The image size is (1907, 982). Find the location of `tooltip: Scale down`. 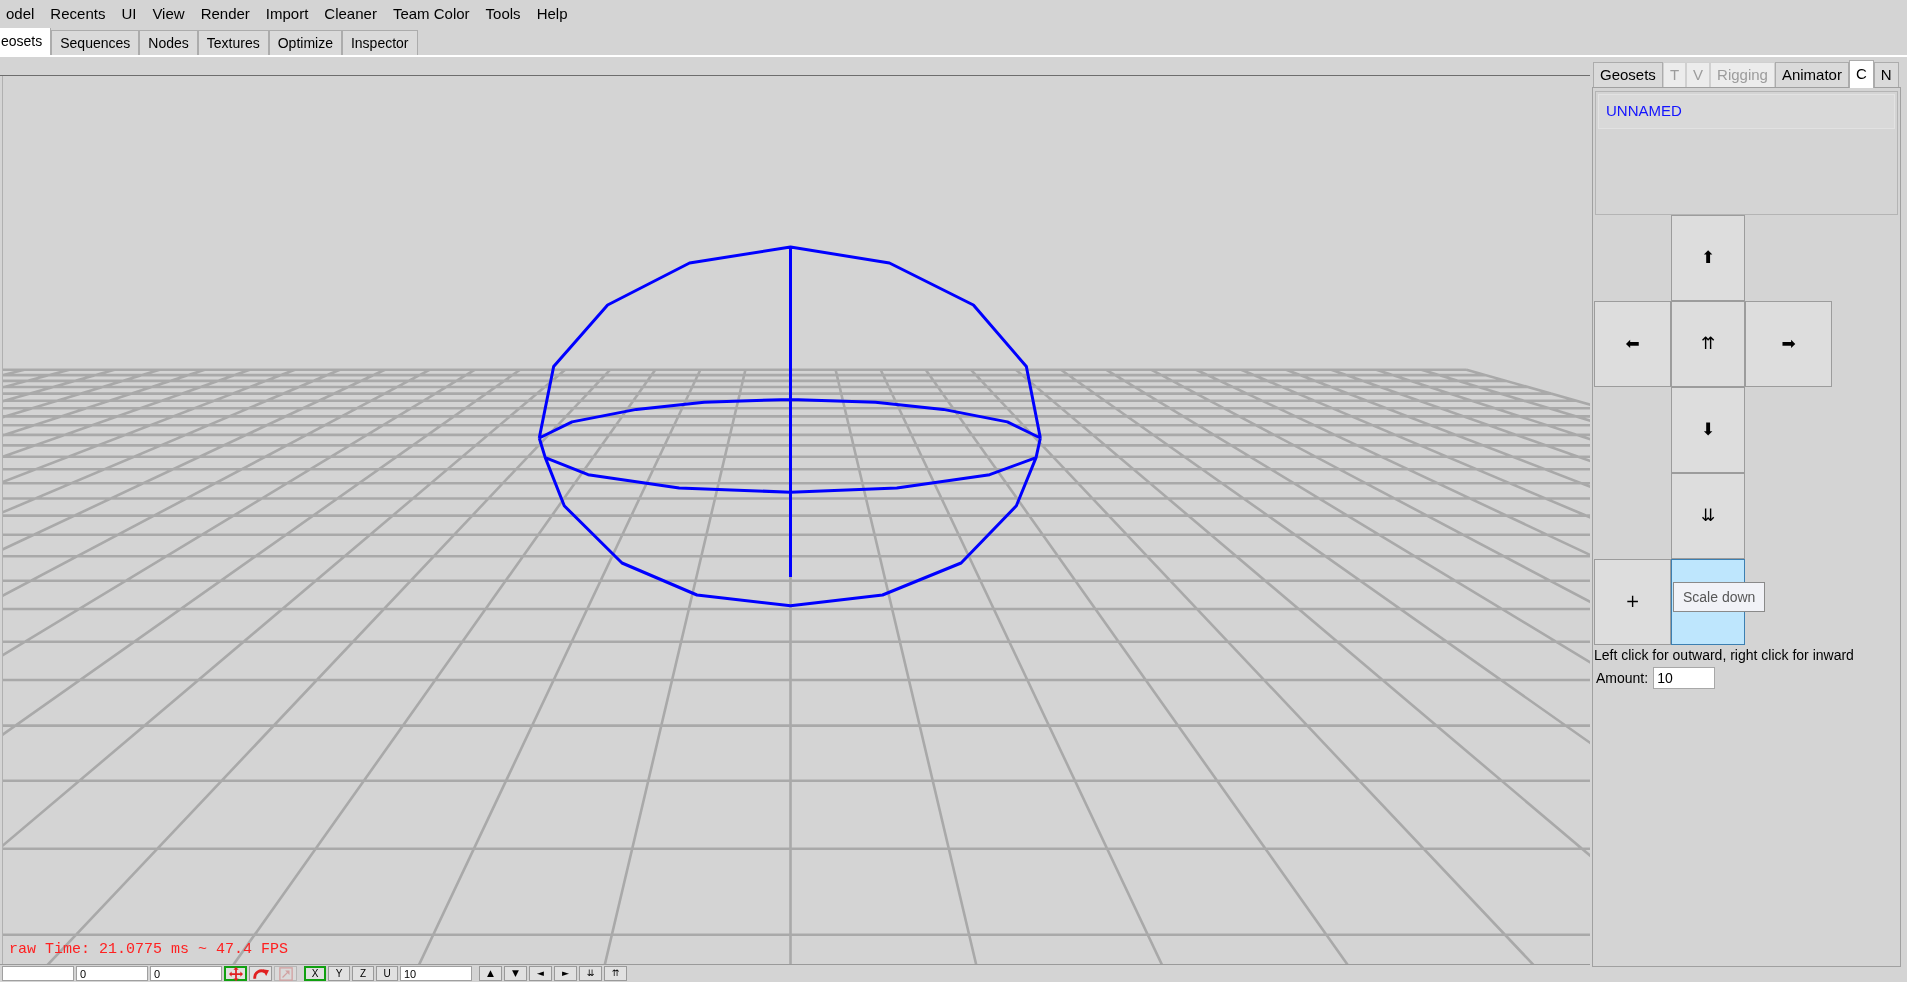

tooltip: Scale down is located at coordinates (1719, 597).